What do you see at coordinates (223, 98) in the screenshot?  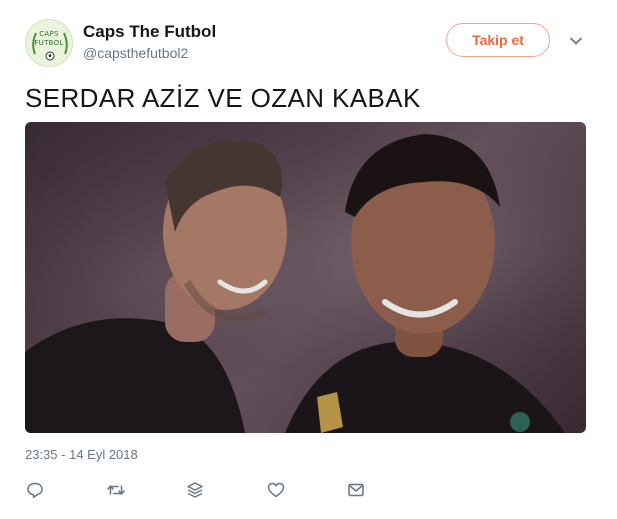 I see `tweet-text: SERDAR AZİZ VE OZAN KABAK` at bounding box center [223, 98].